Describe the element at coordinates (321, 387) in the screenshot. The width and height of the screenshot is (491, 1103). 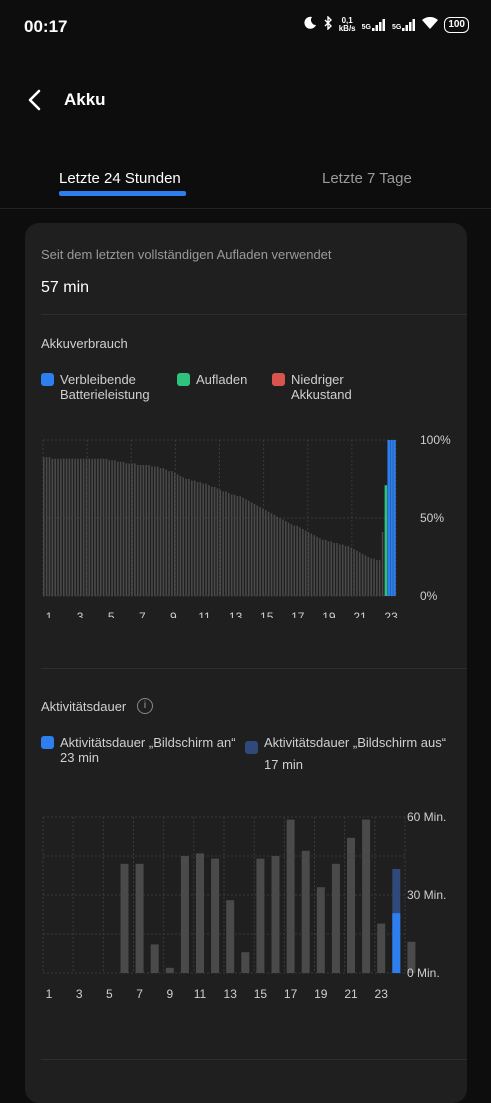
I see `legend-low-label: Niedriger Akkustand` at that location.